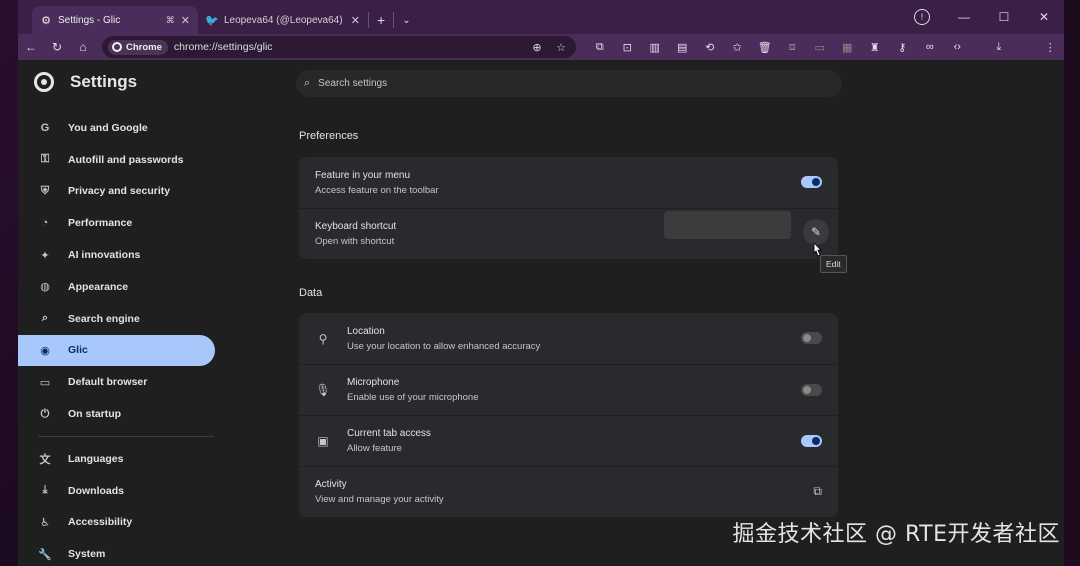 Image resolution: width=1080 pixels, height=566 pixels. Describe the element at coordinates (100, 223) in the screenshot. I see `sidebar-item-label: Performance` at that location.